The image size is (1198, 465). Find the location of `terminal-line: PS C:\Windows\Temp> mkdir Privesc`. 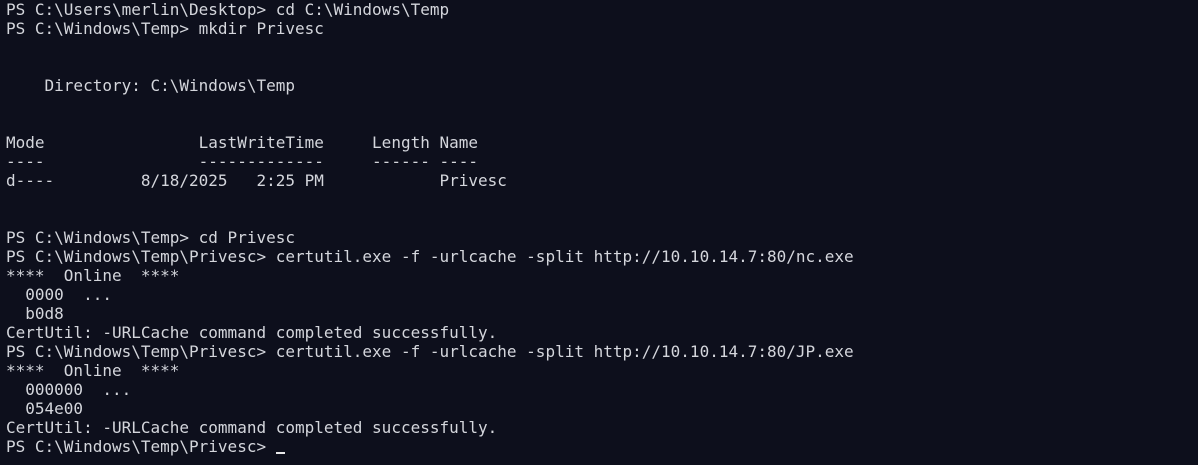

terminal-line: PS C:\Windows\Temp> mkdir Privesc is located at coordinates (165, 28).